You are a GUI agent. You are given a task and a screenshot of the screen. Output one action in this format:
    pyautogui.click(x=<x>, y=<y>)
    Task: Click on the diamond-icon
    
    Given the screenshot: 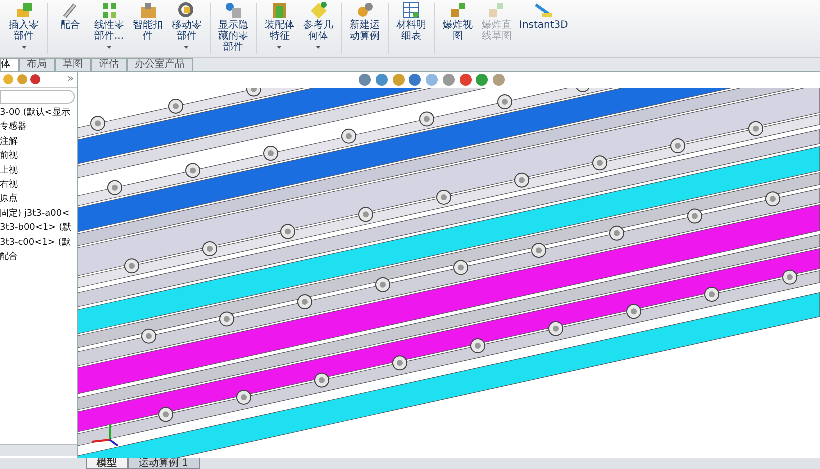 What is the action you would take?
    pyautogui.click(x=318, y=10)
    